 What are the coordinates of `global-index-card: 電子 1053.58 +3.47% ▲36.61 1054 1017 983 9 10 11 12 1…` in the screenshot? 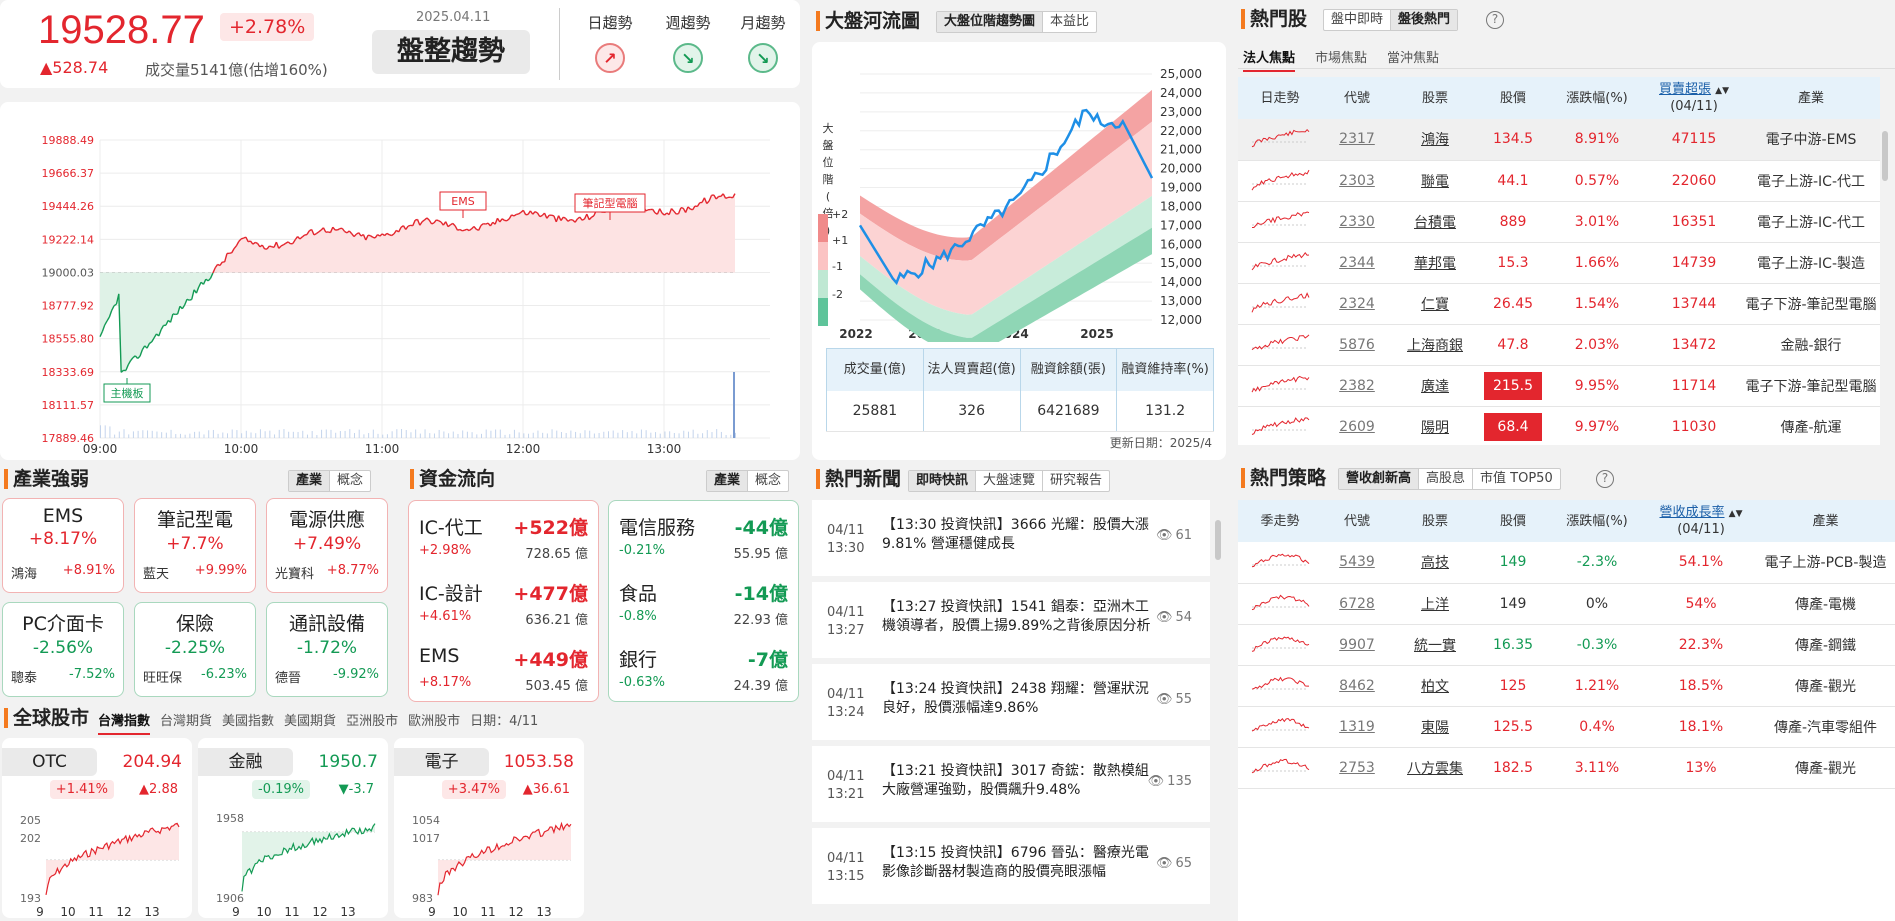 It's located at (489, 828).